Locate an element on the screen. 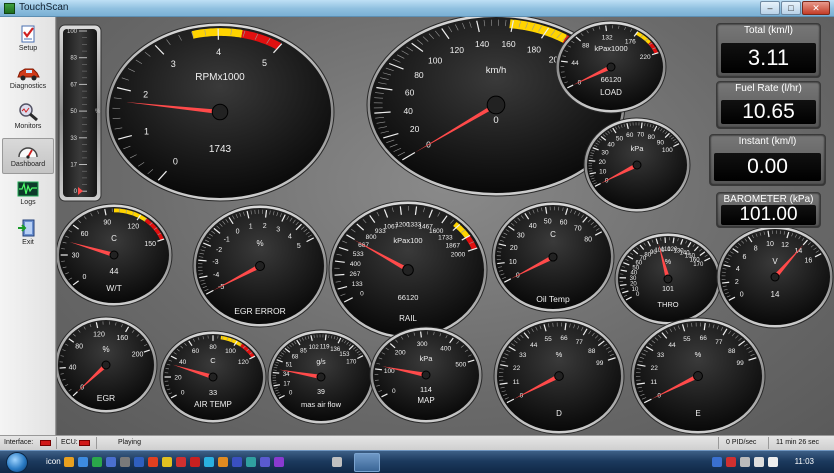  gauge-egr-error: -5-4-3-2-101 2 345%EGR ERROR is located at coordinates (260, 266).